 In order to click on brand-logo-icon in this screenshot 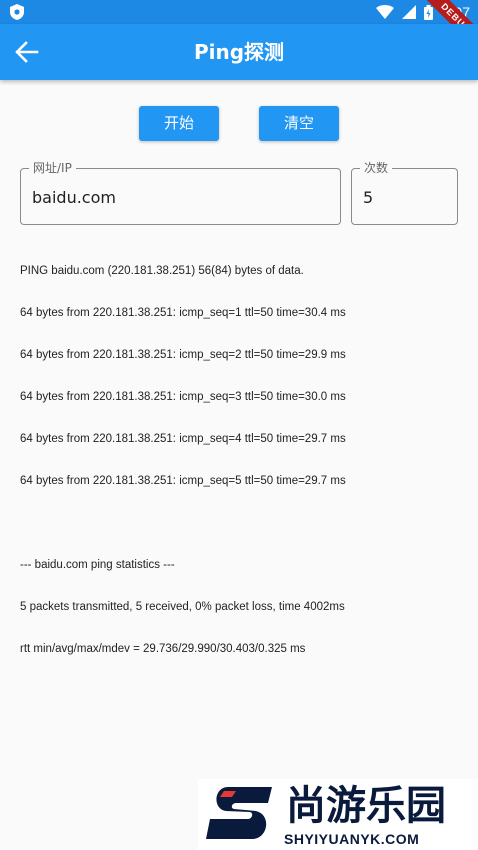, I will do `click(239, 813)`.